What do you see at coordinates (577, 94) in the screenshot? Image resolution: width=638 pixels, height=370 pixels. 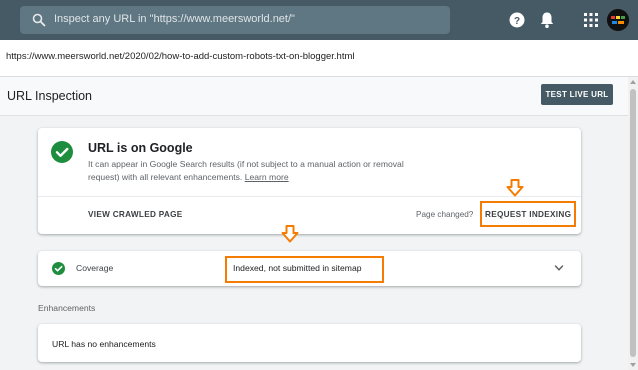 I see `test-live-url-button: TEST LIVE URL` at bounding box center [577, 94].